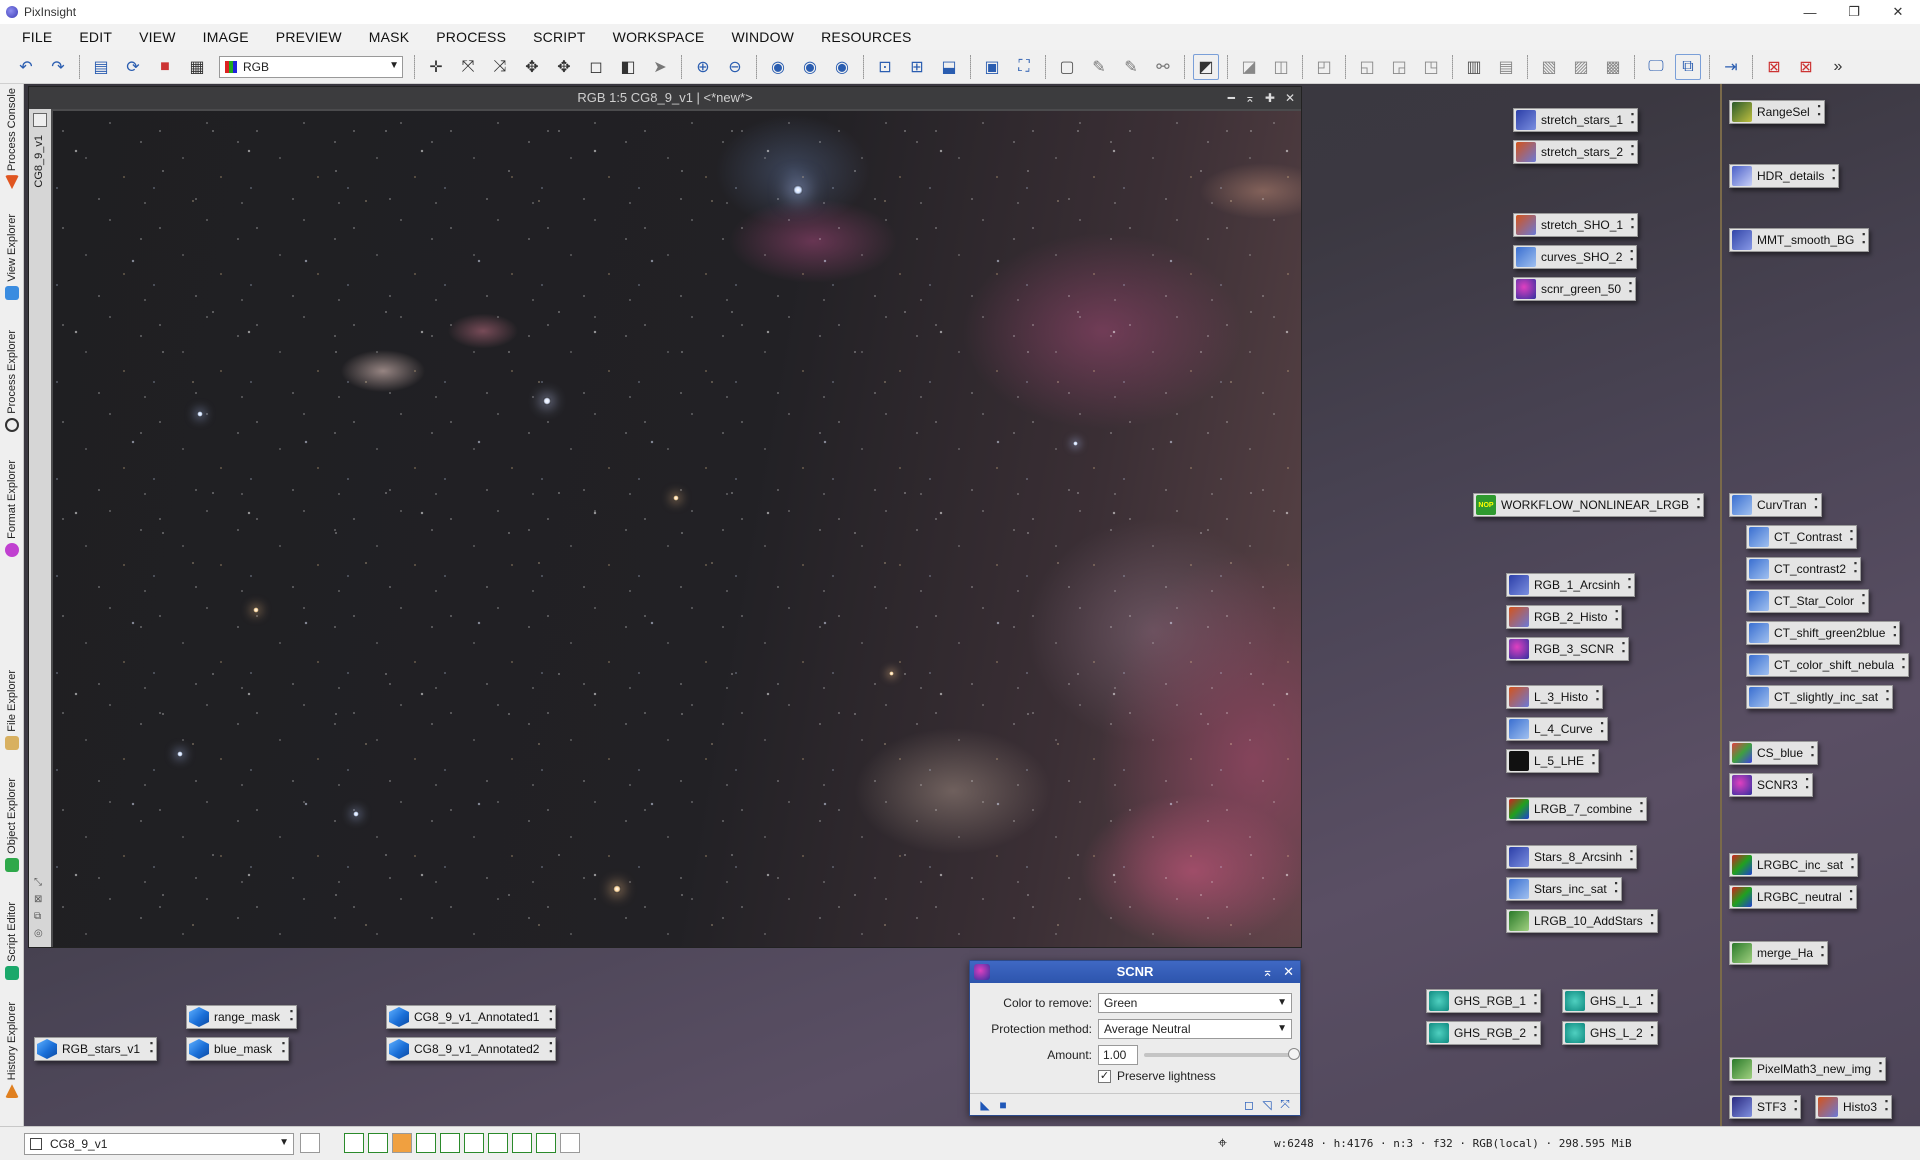 This screenshot has width=1920, height=1160. What do you see at coordinates (1206, 66) in the screenshot?
I see `mask-icon: ◩` at bounding box center [1206, 66].